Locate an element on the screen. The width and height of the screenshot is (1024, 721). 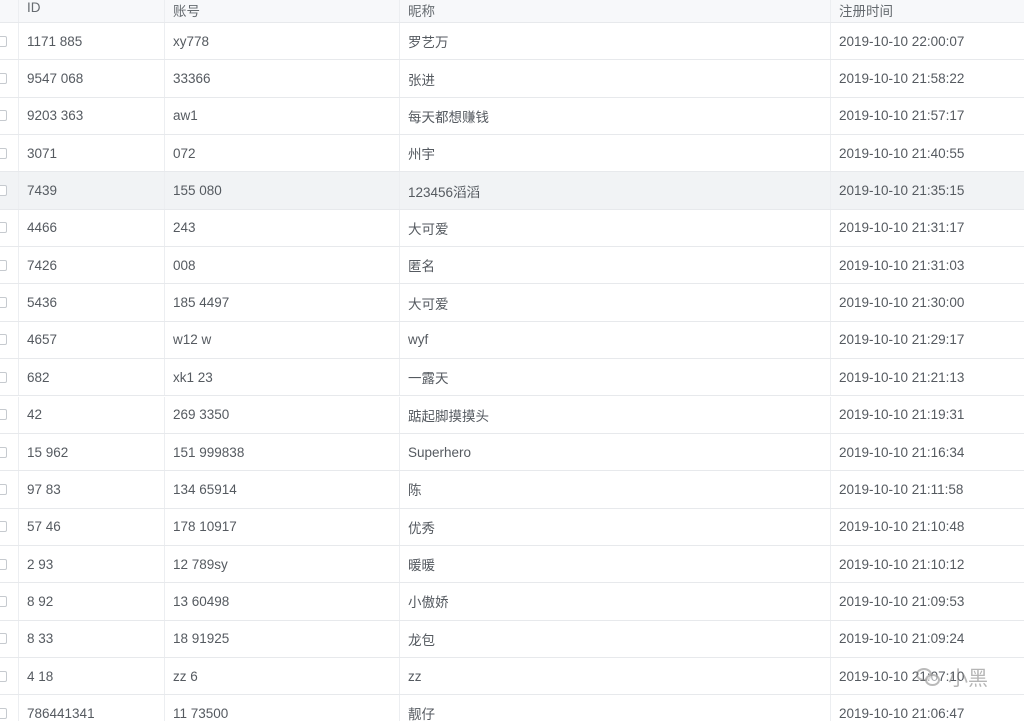
table-row: 8 92 13 60498 小傲娇 2019-10-10 21:09:53 is located at coordinates (512, 602).